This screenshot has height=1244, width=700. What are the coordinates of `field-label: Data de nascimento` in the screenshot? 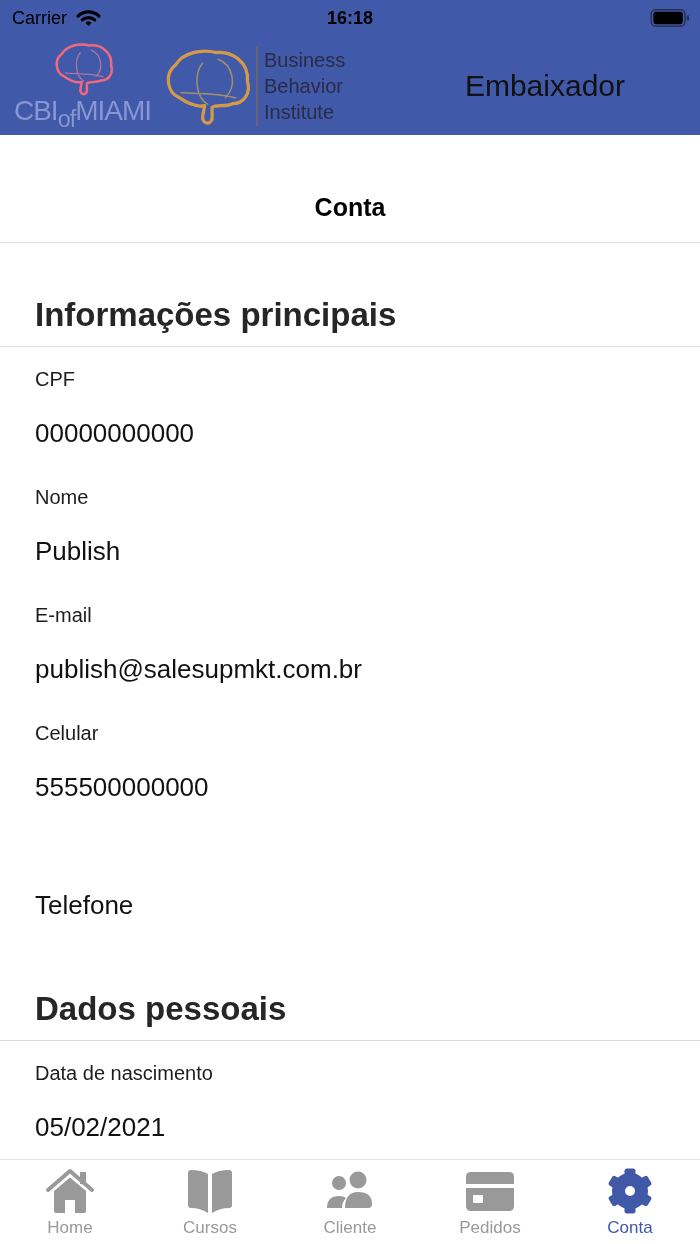 It's located at (124, 1073).